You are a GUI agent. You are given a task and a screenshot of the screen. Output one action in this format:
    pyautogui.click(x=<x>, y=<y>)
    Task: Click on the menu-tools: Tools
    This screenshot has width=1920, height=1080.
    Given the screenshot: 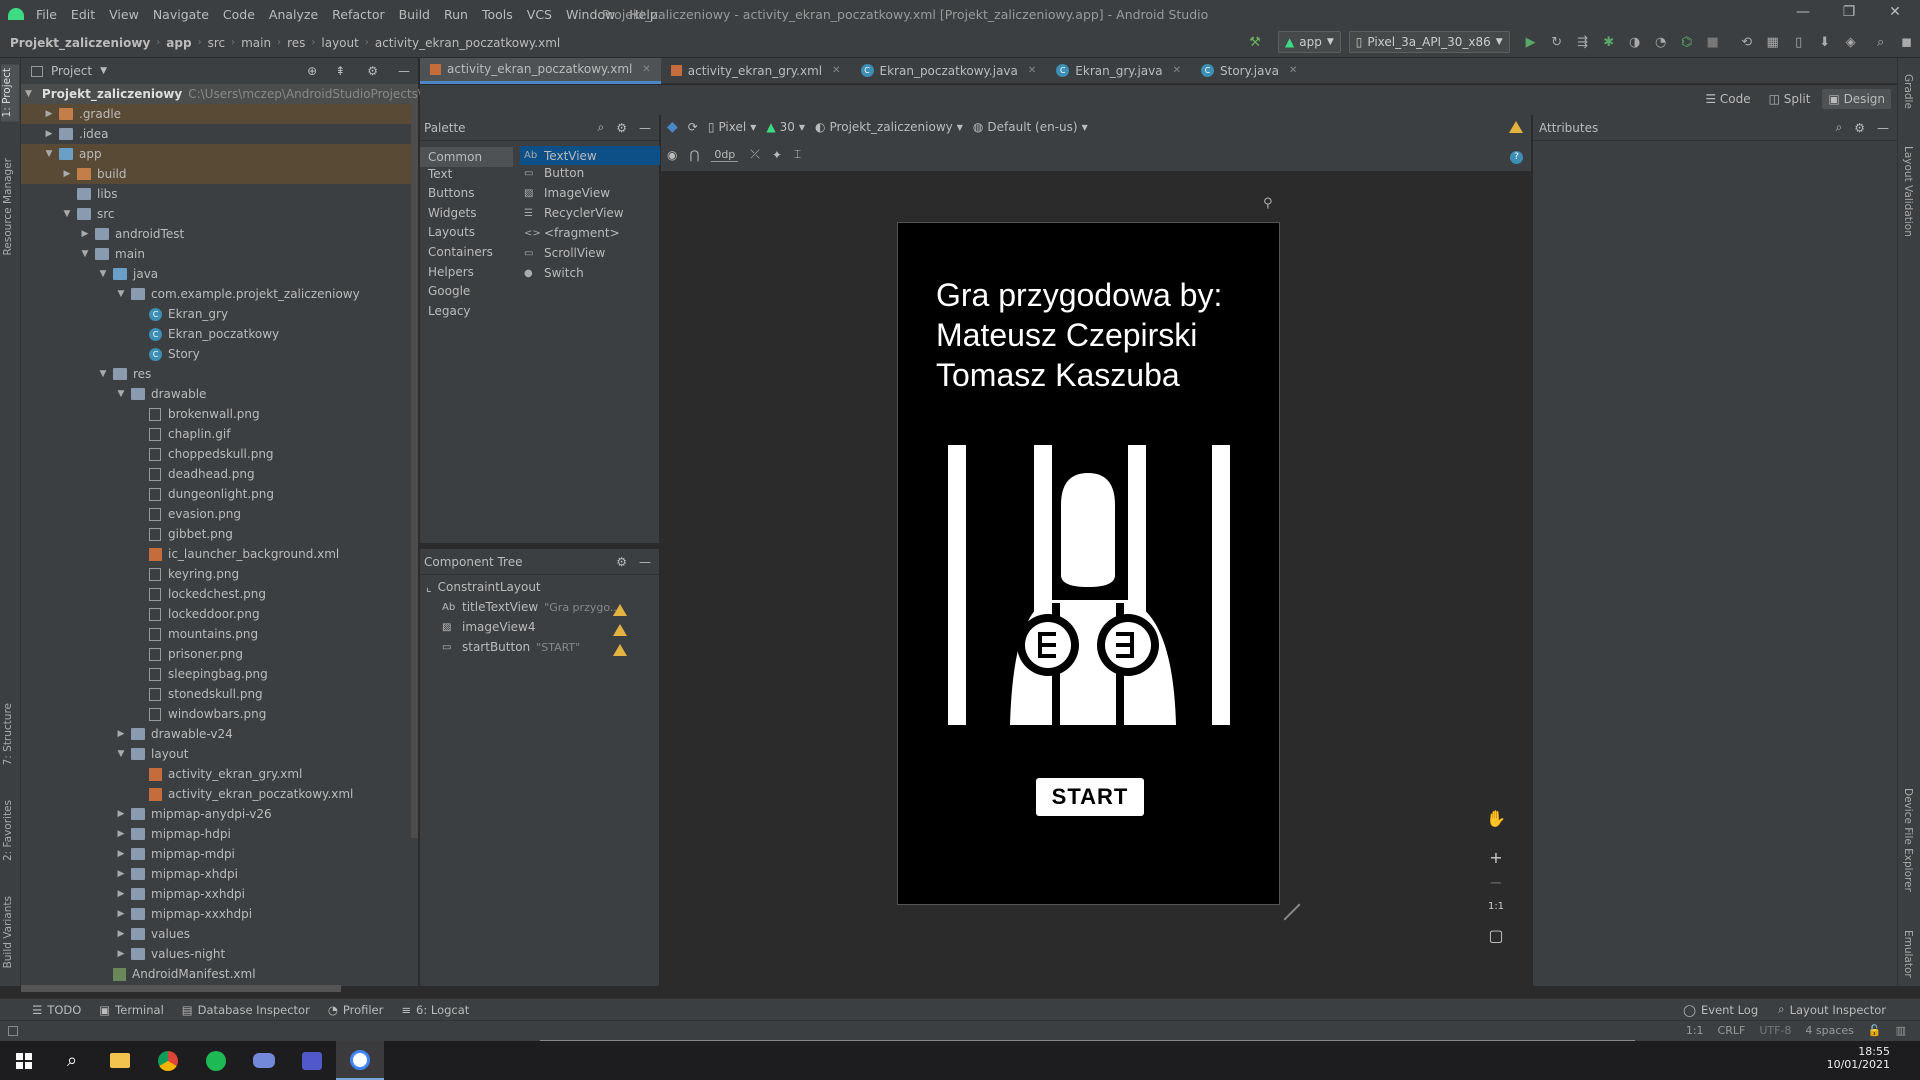 What is the action you would take?
    pyautogui.click(x=497, y=14)
    